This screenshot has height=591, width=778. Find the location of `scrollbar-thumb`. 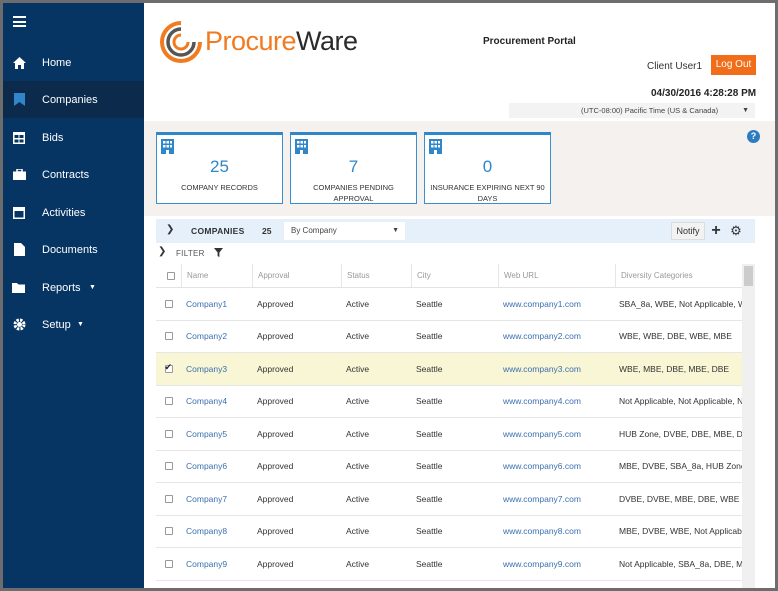

scrollbar-thumb is located at coordinates (748, 276).